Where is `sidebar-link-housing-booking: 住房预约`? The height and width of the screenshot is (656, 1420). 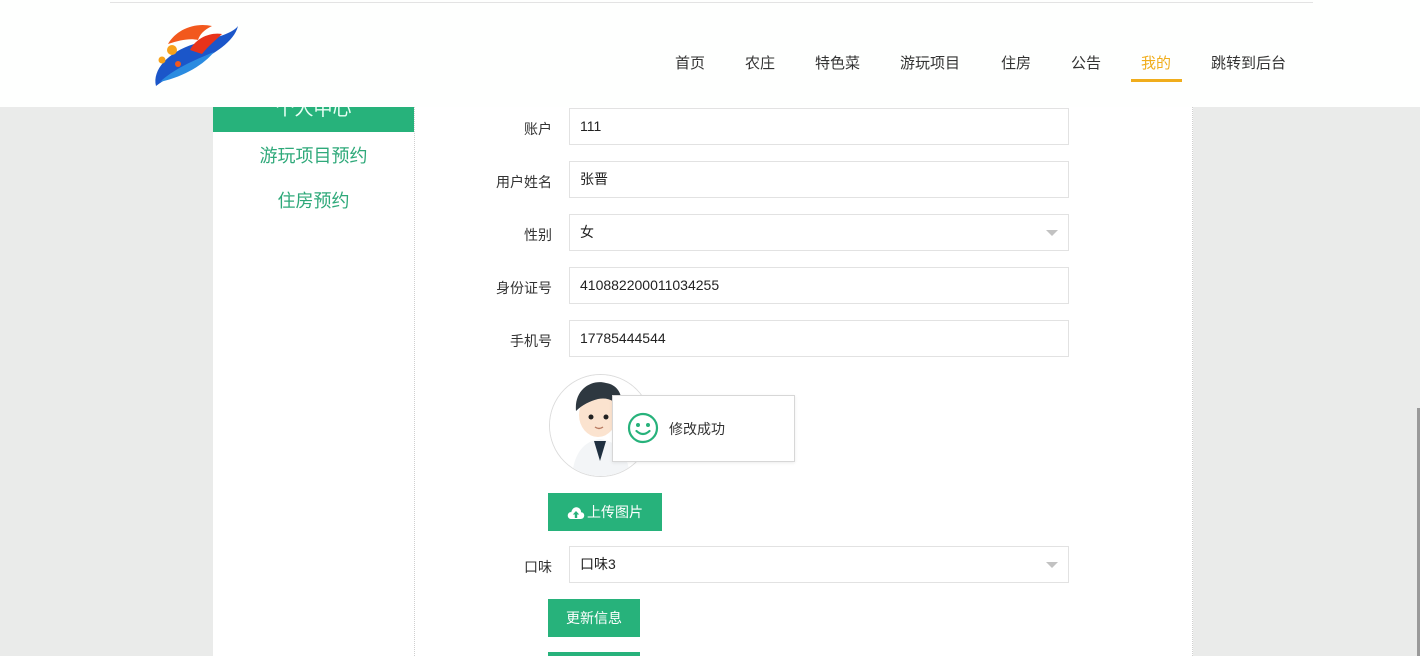
sidebar-link-housing-booking: 住房预约 is located at coordinates (313, 200).